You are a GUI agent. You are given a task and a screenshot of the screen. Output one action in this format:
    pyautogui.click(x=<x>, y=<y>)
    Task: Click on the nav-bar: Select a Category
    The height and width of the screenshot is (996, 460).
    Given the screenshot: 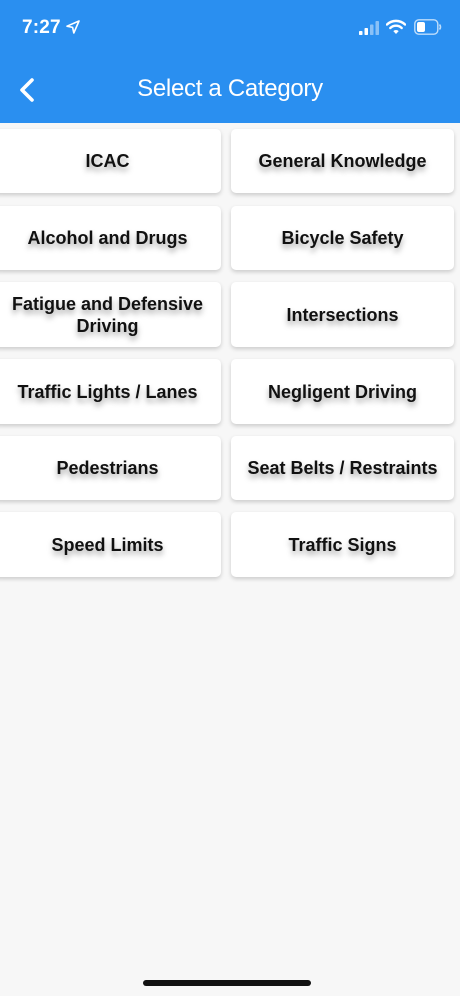 What is the action you would take?
    pyautogui.click(x=230, y=90)
    